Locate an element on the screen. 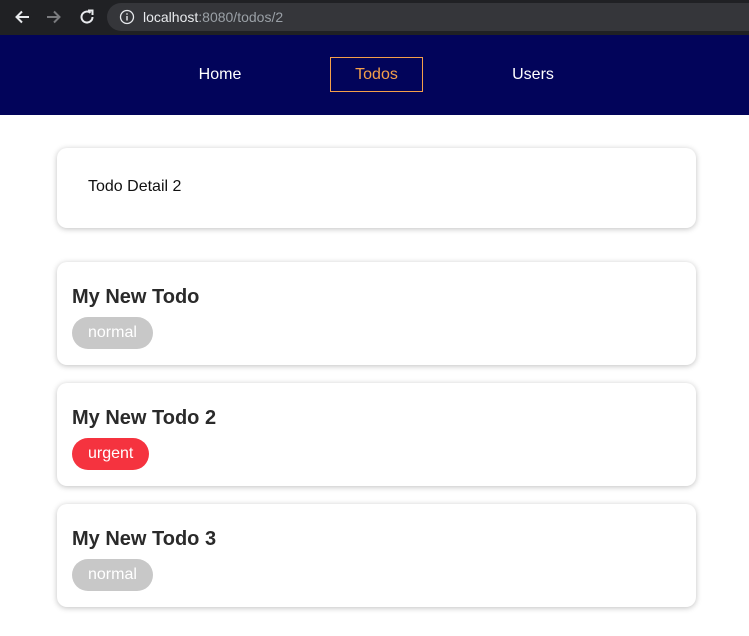 The height and width of the screenshot is (636, 749). app-header: Home Todos Users is located at coordinates (374, 75).